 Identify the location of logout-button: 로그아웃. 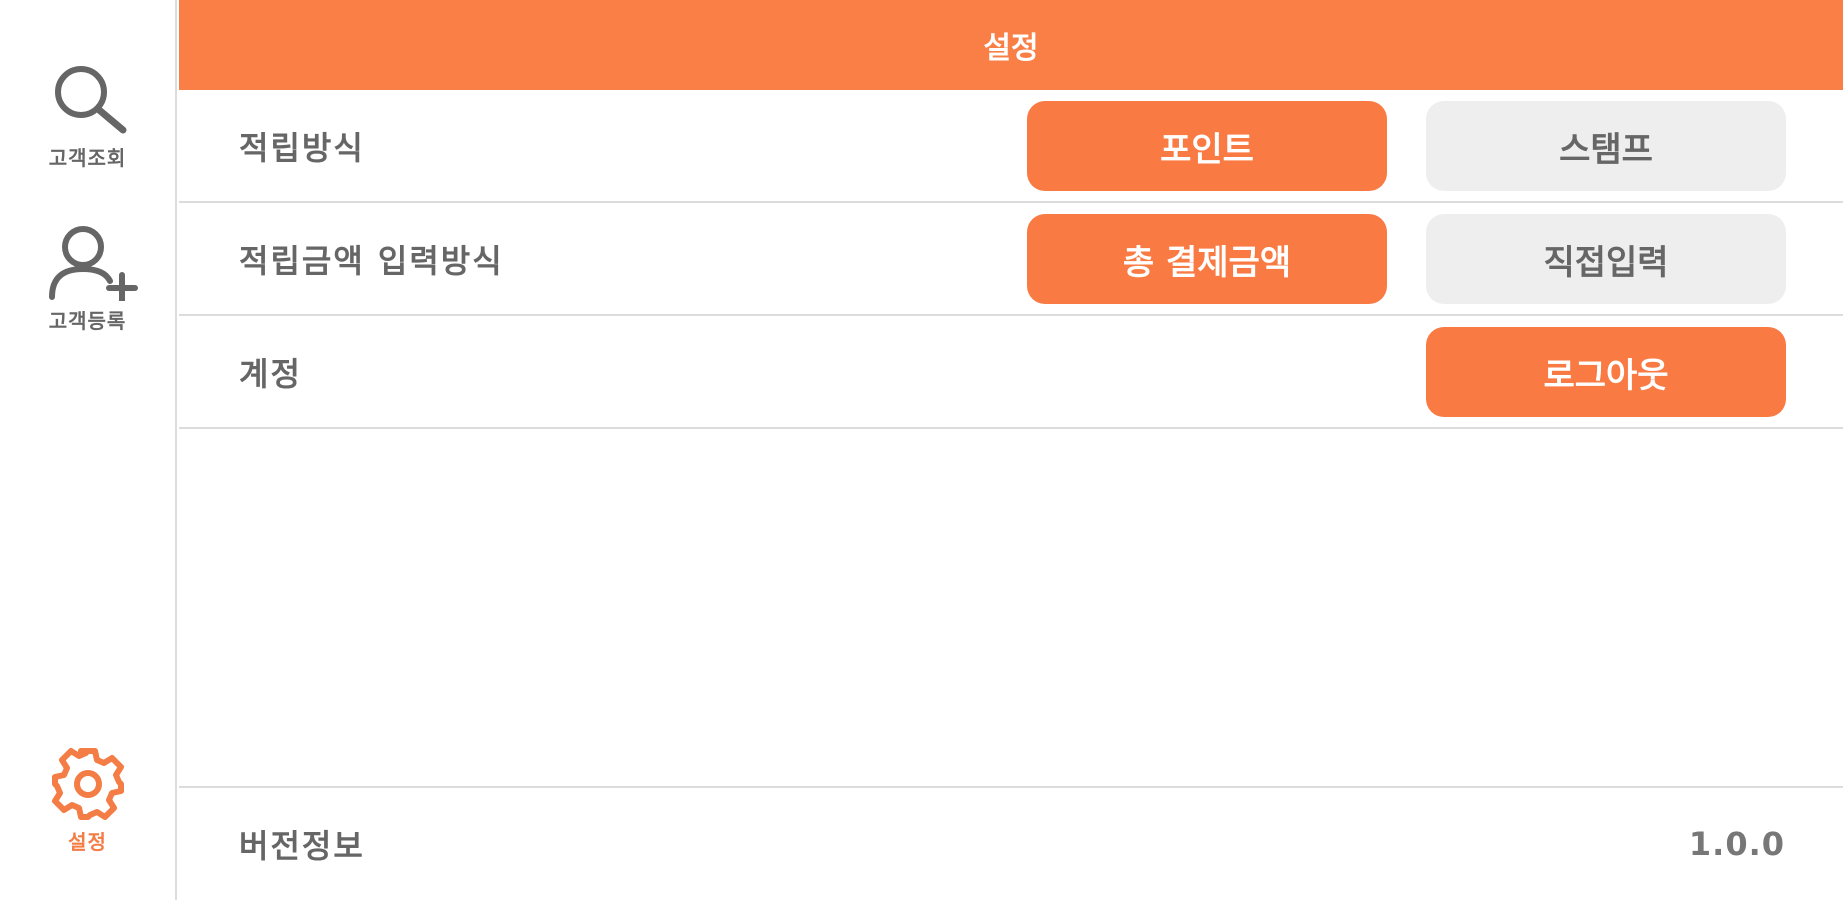
(1606, 372).